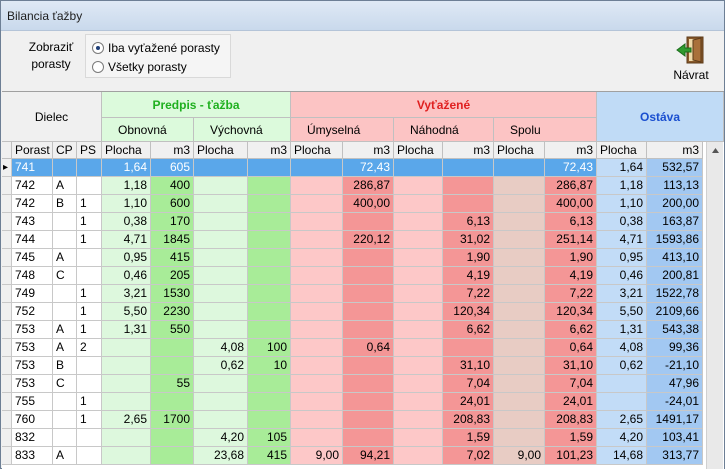 The image size is (725, 469). What do you see at coordinates (675, 240) in the screenshot?
I see `table-cell: 1593,86` at bounding box center [675, 240].